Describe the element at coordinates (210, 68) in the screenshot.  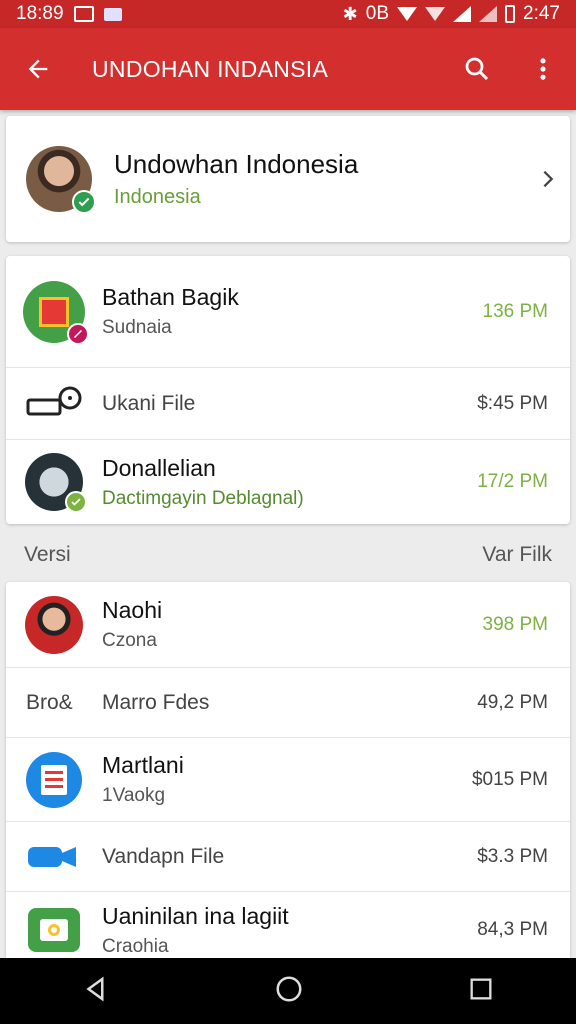
I see `page-title: UNDOHAN INDANSIA` at that location.